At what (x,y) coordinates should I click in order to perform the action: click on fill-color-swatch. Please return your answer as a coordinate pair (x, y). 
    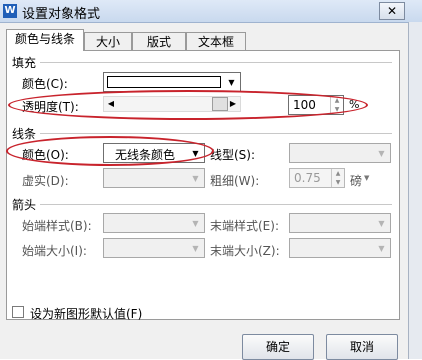
    Looking at the image, I should click on (164, 82).